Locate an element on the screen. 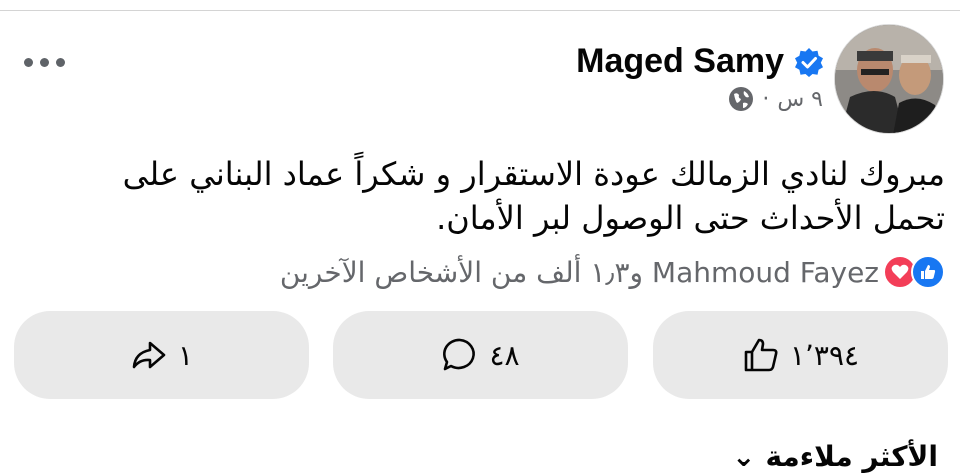 This screenshot has height=473, width=960. author-name: Maged Samy is located at coordinates (680, 61).